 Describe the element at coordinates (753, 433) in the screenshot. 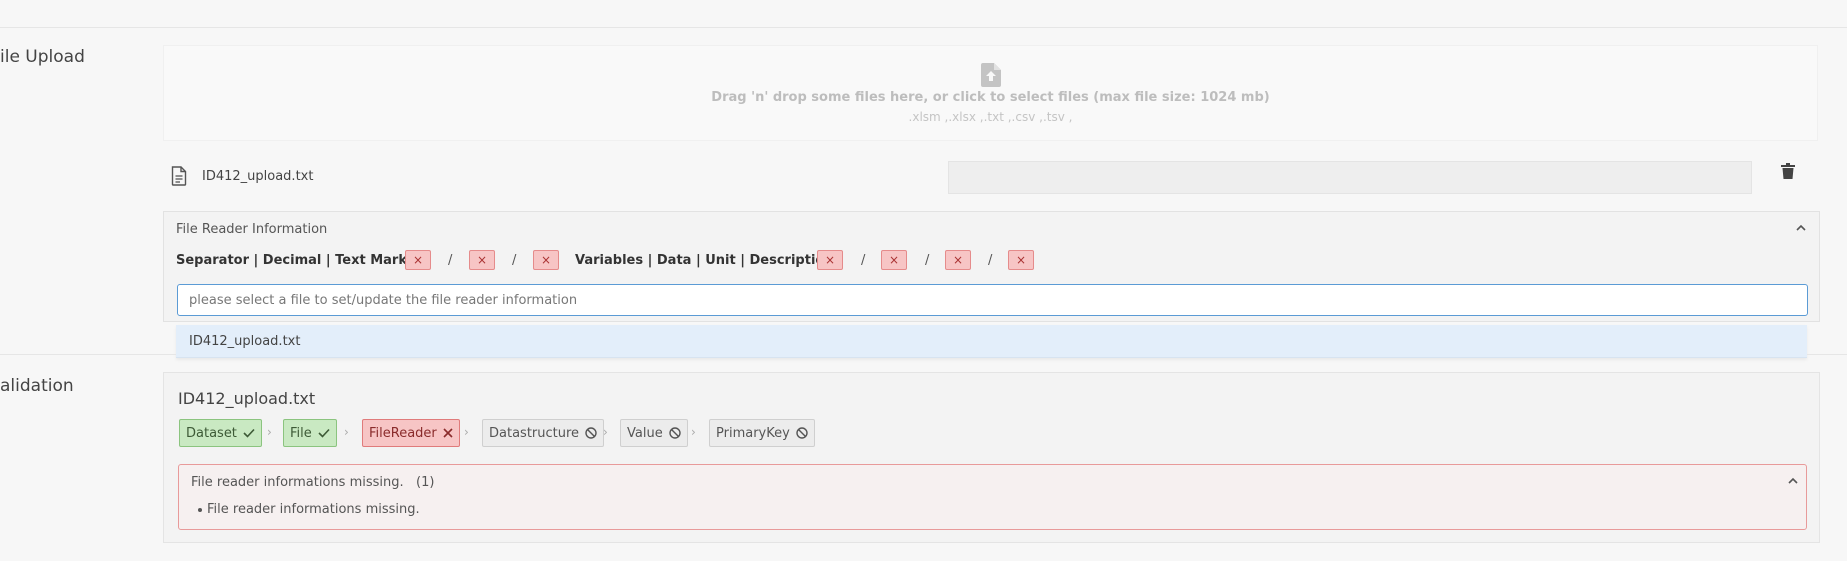

I see `step-primarykey-label: PrimaryKey` at that location.